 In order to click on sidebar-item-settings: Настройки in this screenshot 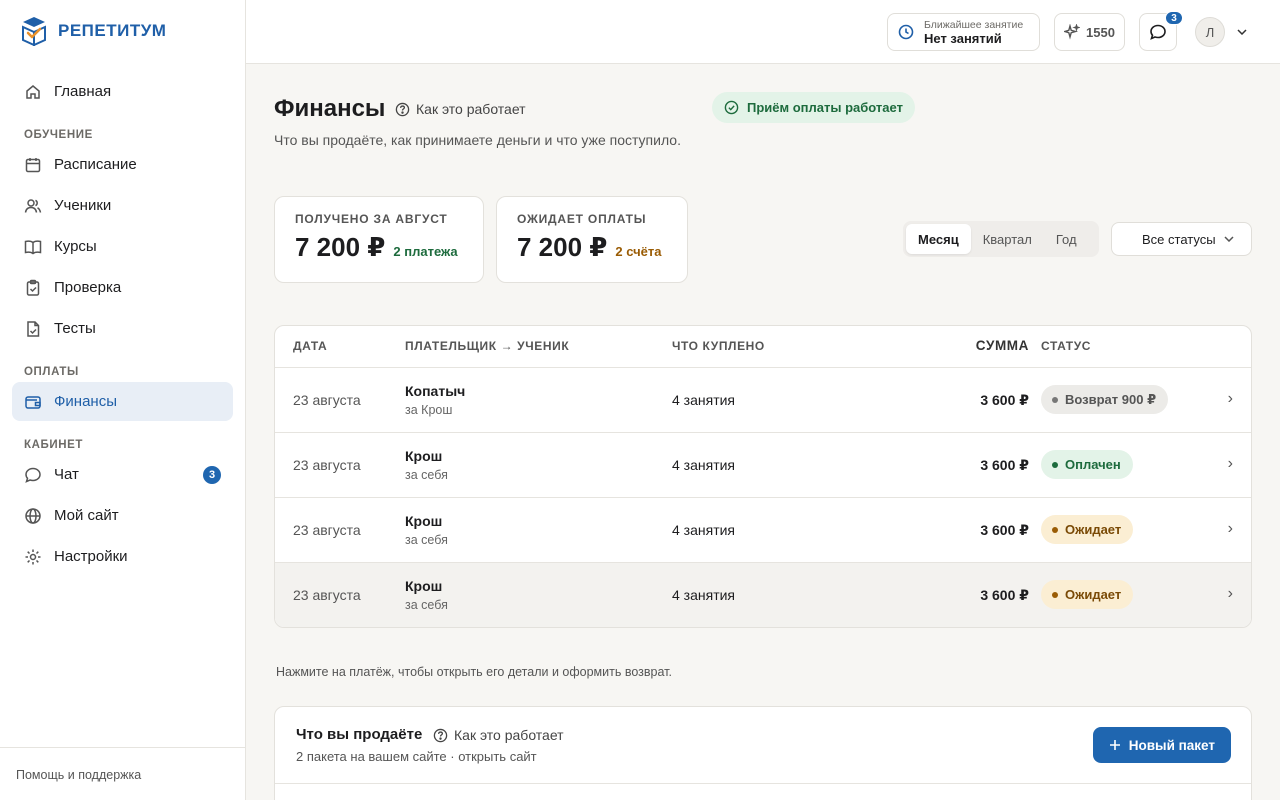, I will do `click(122, 556)`.